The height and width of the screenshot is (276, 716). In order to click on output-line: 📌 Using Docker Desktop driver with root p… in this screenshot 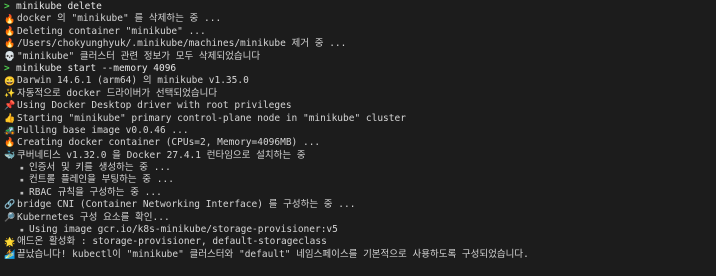, I will do `click(360, 106)`.